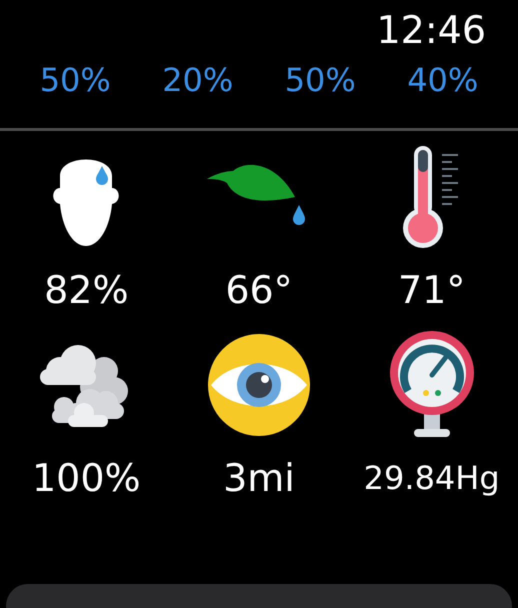 The image size is (518, 608). Describe the element at coordinates (259, 478) in the screenshot. I see `reading-value: 3mi` at that location.